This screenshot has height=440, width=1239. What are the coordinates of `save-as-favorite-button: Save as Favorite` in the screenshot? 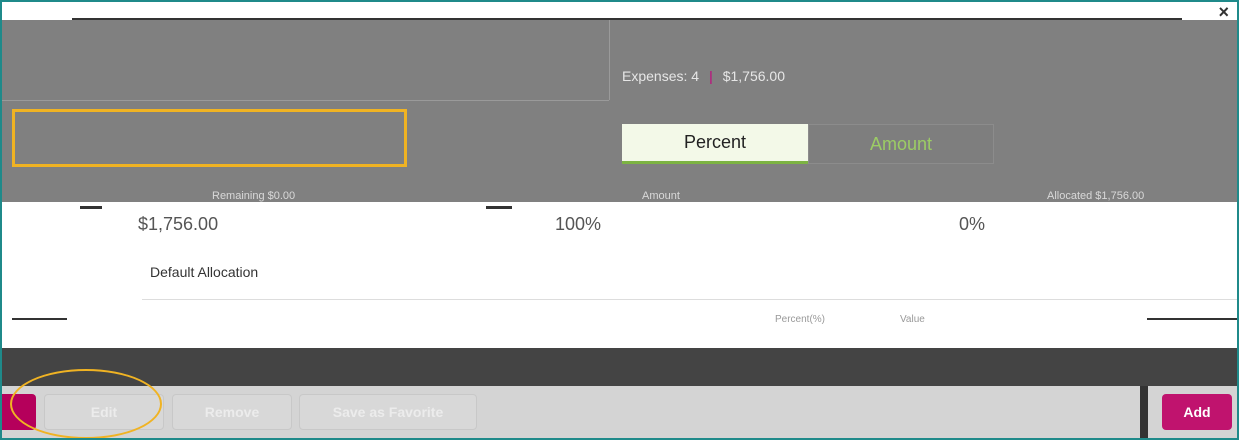 It's located at (388, 412).